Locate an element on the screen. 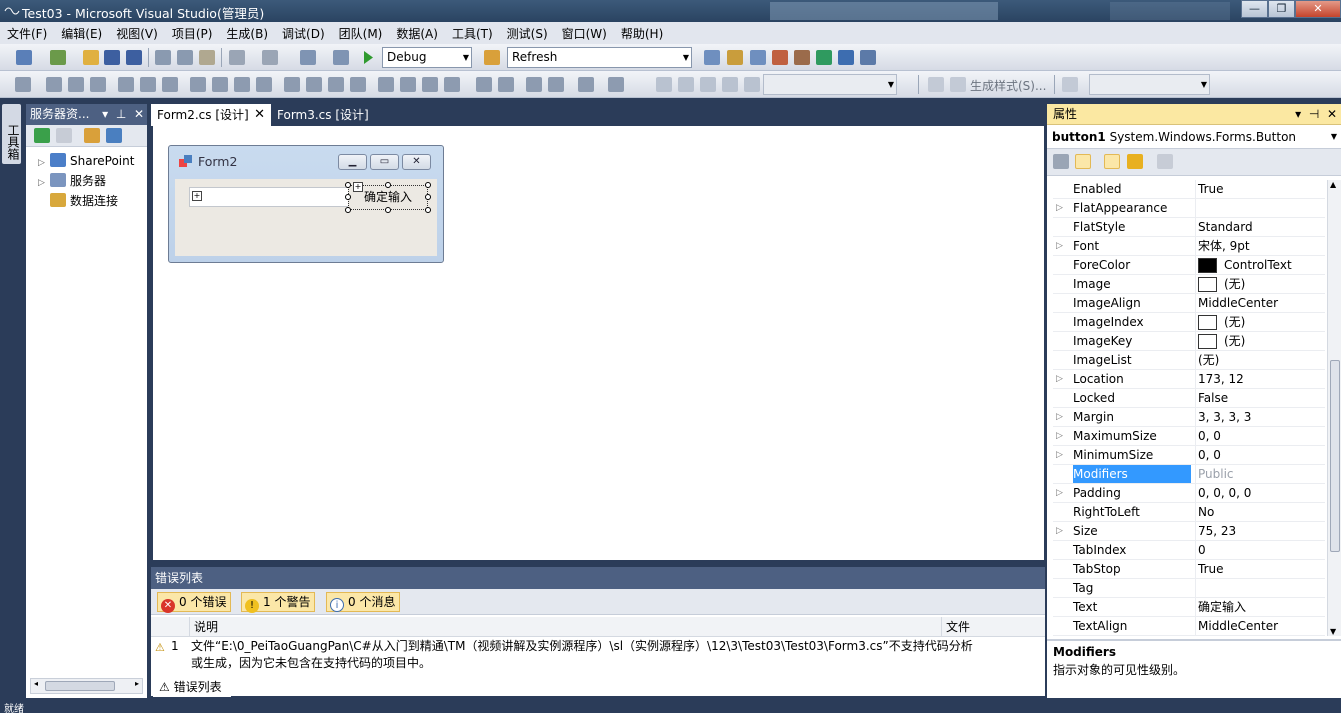 This screenshot has width=1341, height=713. horizontal-scrollbar: ◂ ▸ is located at coordinates (86, 686).